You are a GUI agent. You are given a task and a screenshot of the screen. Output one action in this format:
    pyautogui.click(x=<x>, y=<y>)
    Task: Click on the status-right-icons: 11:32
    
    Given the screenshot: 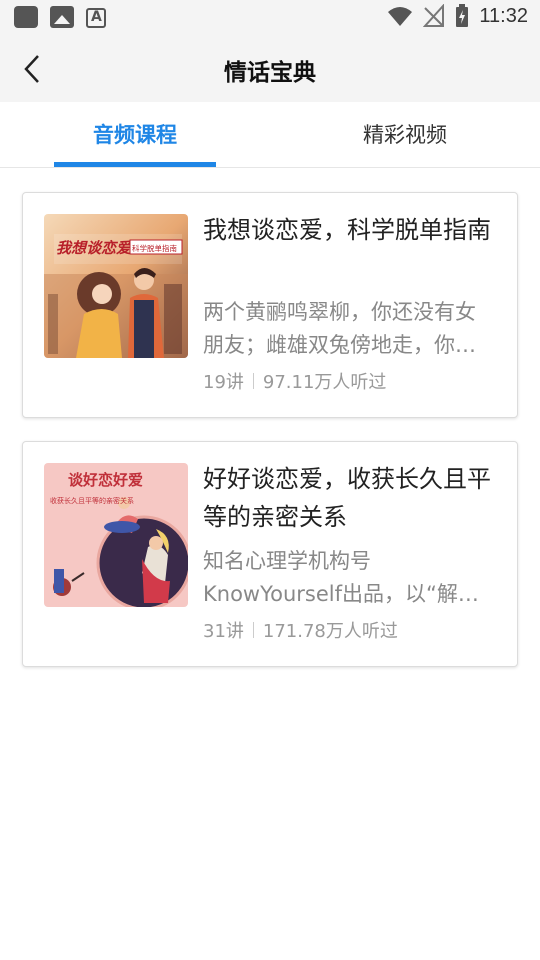 What is the action you would take?
    pyautogui.click(x=457, y=16)
    